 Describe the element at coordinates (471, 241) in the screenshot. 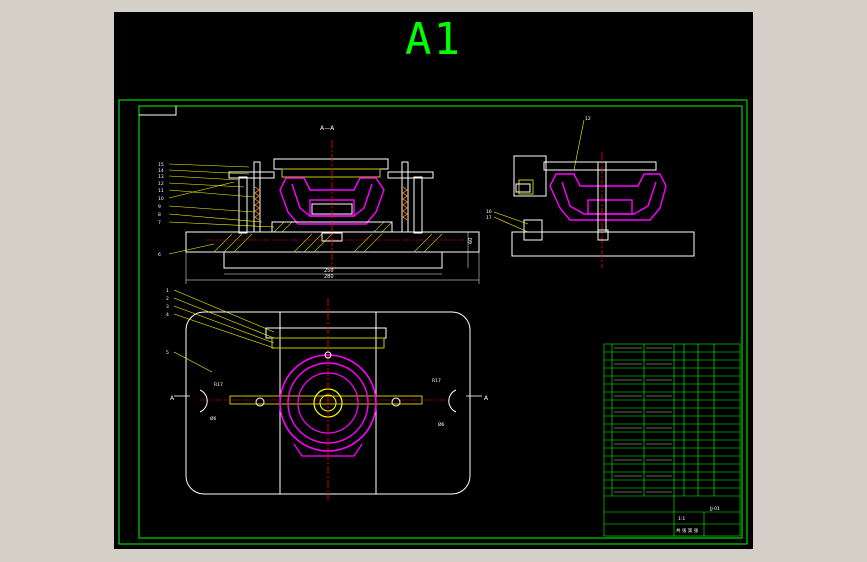

I see `dim-height: 60` at that location.